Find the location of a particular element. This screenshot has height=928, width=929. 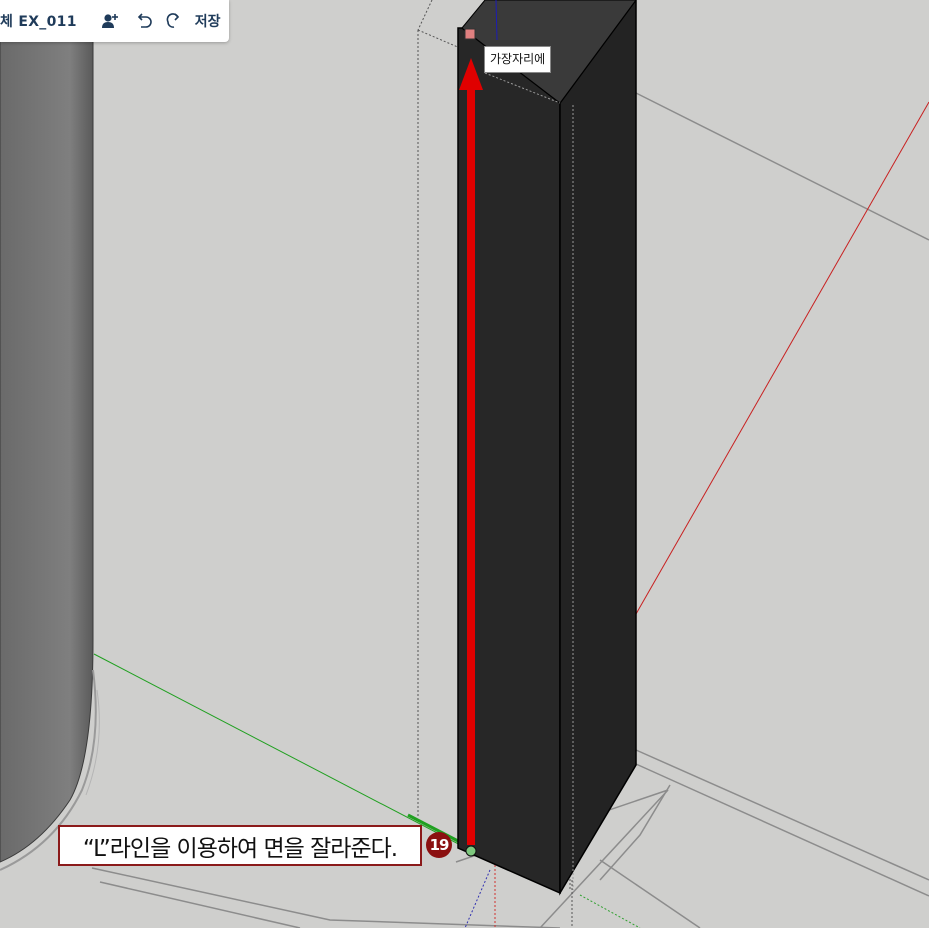

undo-icon is located at coordinates (144, 20).